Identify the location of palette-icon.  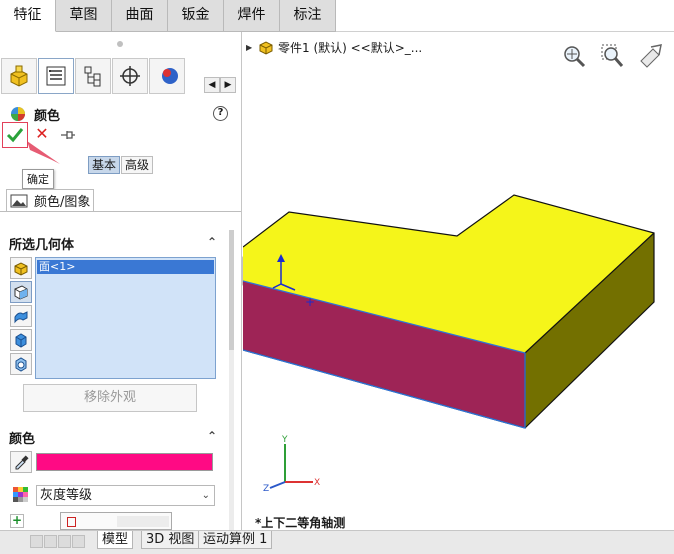
(21, 495).